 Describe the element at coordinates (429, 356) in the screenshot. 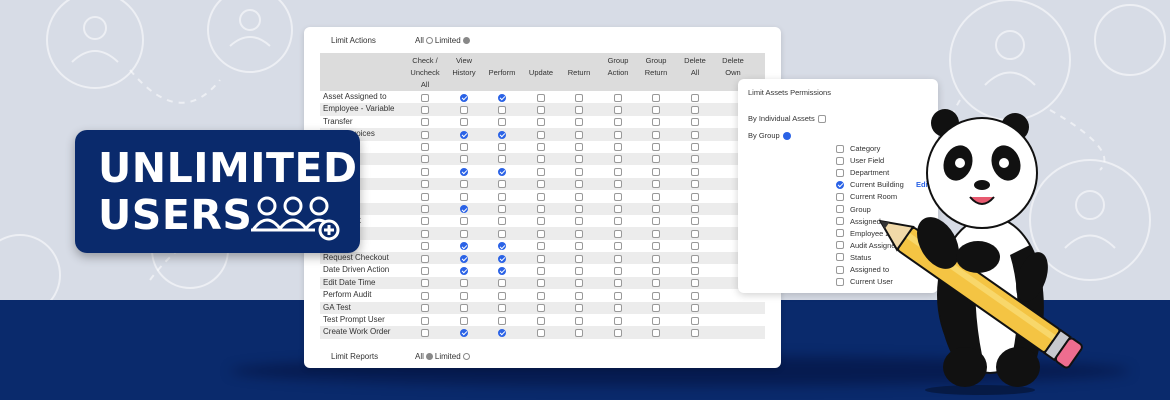

I see `limit-reports-all-radio` at that location.